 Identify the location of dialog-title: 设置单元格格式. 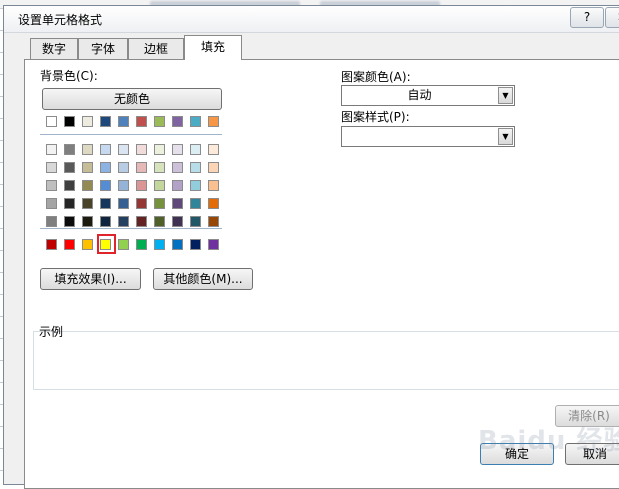
(60, 20).